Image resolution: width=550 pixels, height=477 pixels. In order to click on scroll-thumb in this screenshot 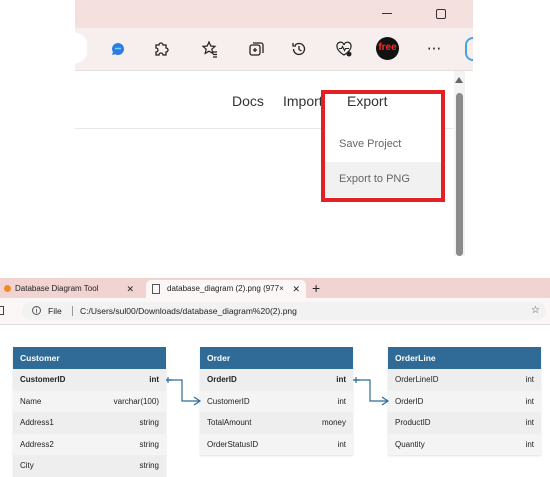, I will do `click(459, 174)`.